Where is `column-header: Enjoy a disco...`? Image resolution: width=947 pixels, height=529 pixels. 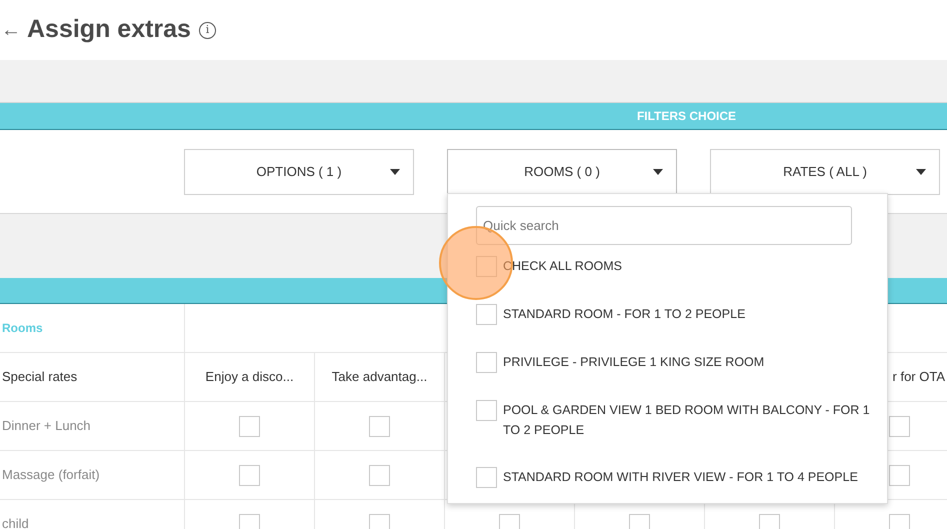
column-header: Enjoy a disco... is located at coordinates (249, 377).